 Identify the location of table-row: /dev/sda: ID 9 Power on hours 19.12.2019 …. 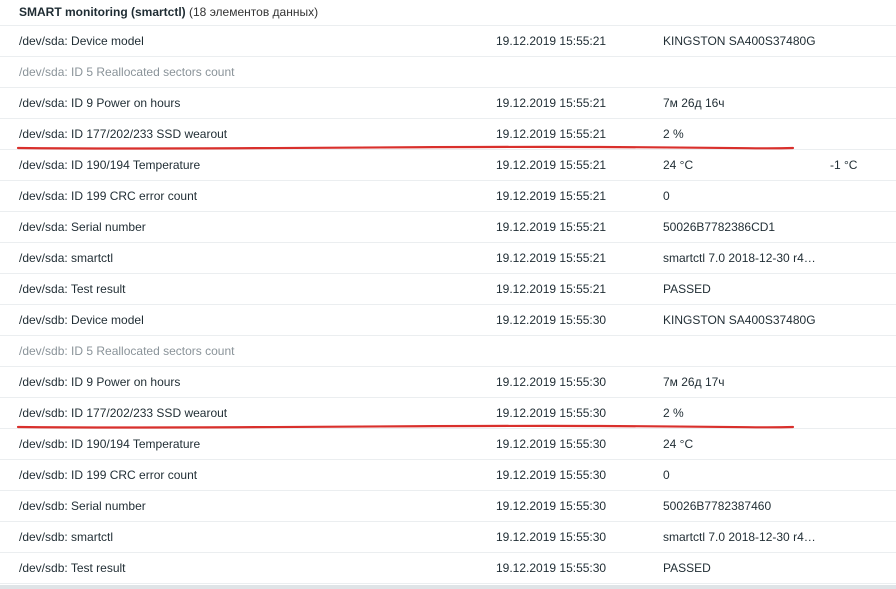
(448, 103).